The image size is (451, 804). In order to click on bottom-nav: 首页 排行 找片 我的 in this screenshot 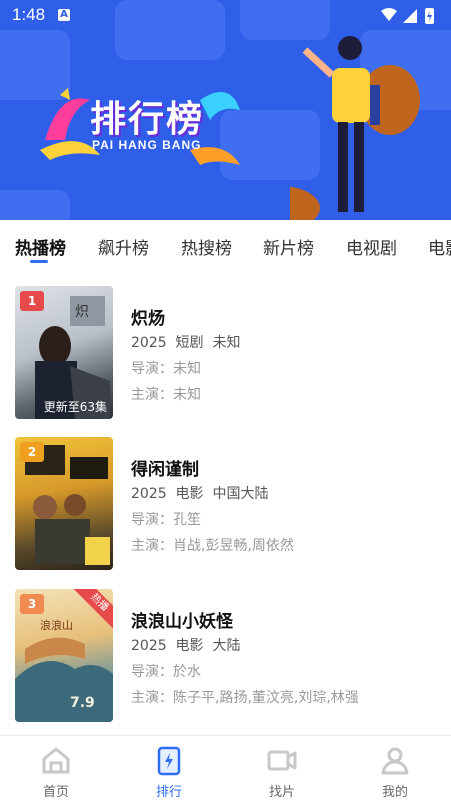, I will do `click(225, 769)`.